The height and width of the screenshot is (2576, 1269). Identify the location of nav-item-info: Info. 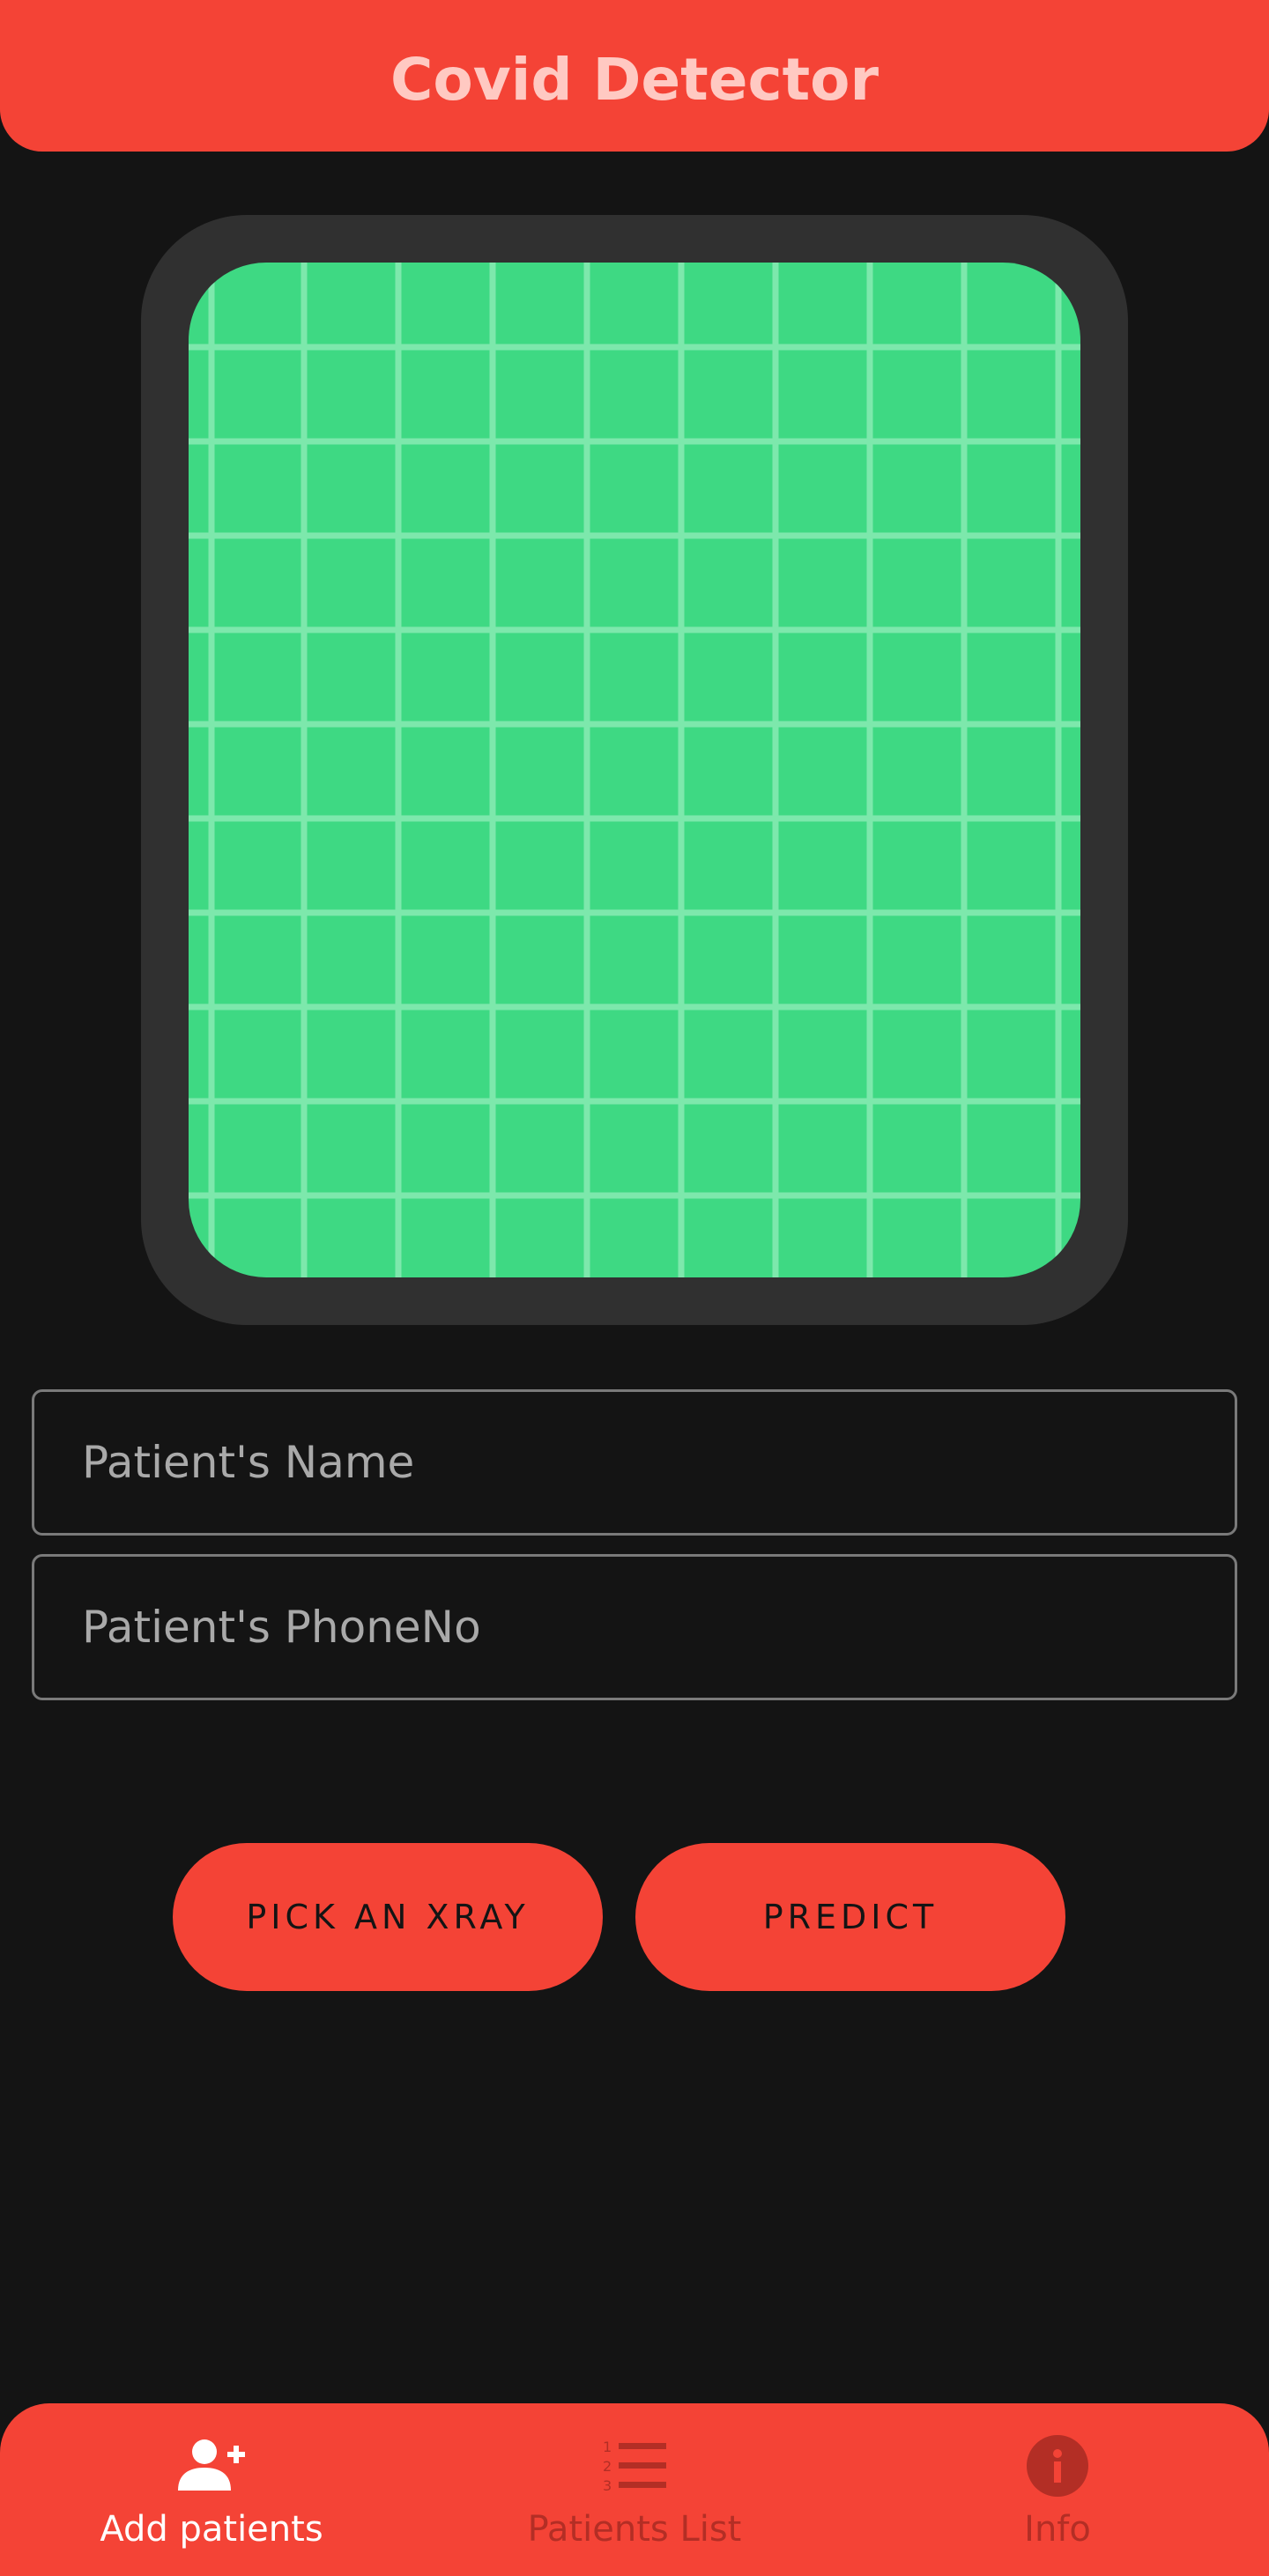
(1057, 2490).